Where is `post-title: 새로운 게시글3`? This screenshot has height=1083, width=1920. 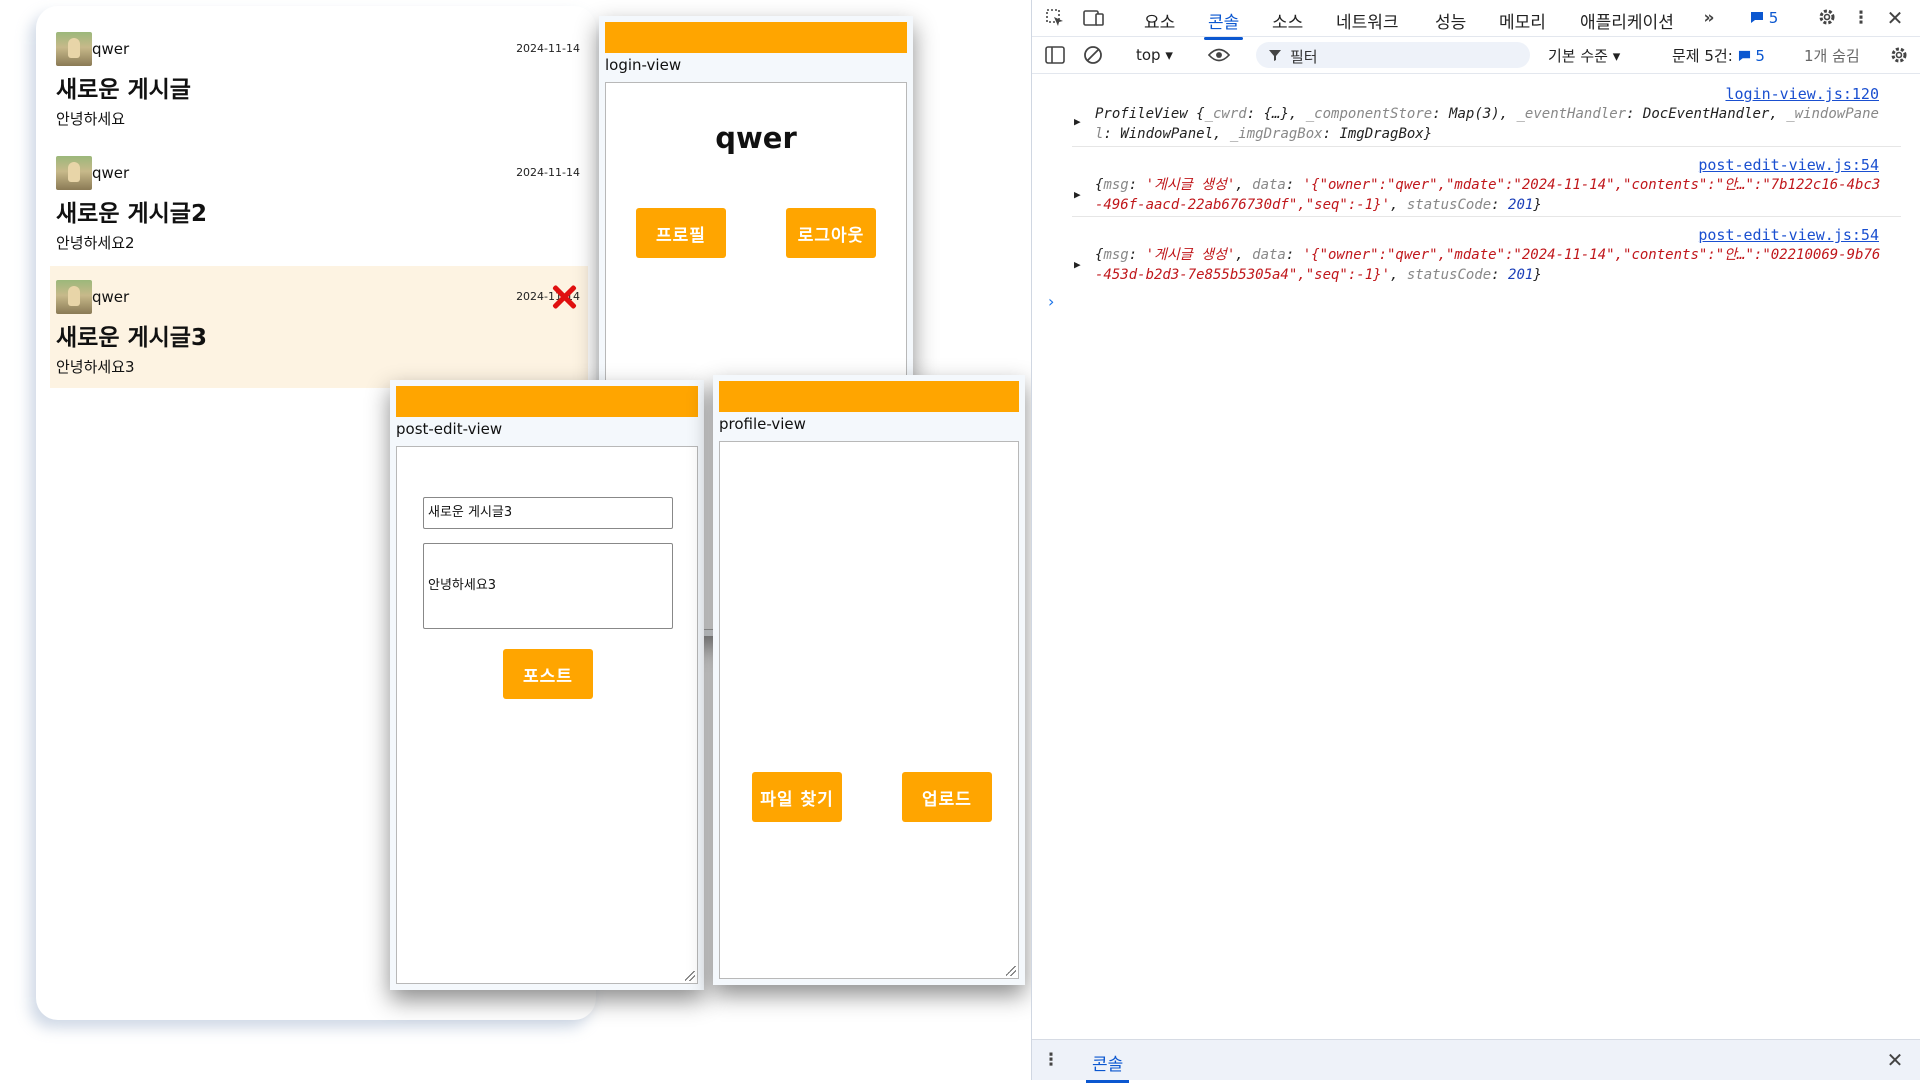 post-title: 새로운 게시글3 is located at coordinates (131, 338).